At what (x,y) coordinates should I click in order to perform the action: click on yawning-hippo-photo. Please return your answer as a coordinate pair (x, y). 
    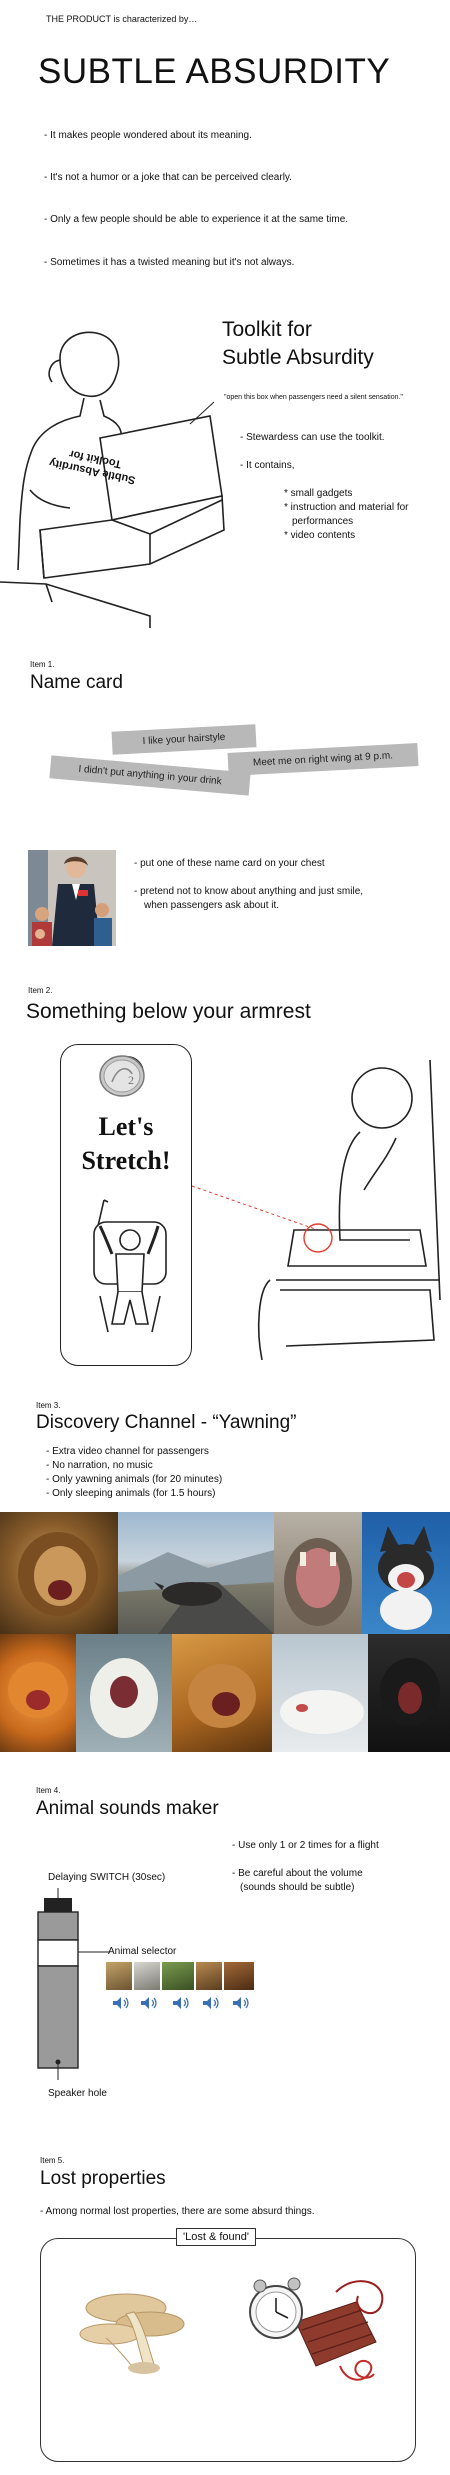
    Looking at the image, I should click on (318, 1573).